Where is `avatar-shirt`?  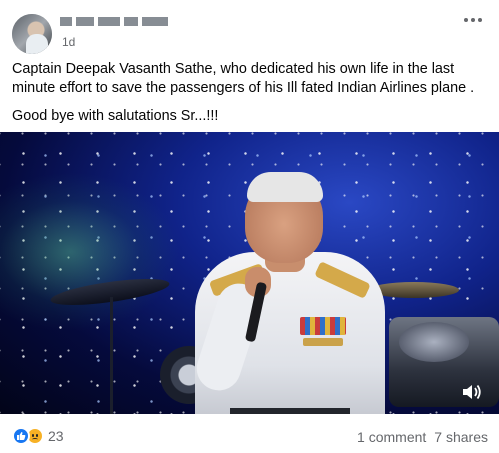 avatar-shirt is located at coordinates (37, 44).